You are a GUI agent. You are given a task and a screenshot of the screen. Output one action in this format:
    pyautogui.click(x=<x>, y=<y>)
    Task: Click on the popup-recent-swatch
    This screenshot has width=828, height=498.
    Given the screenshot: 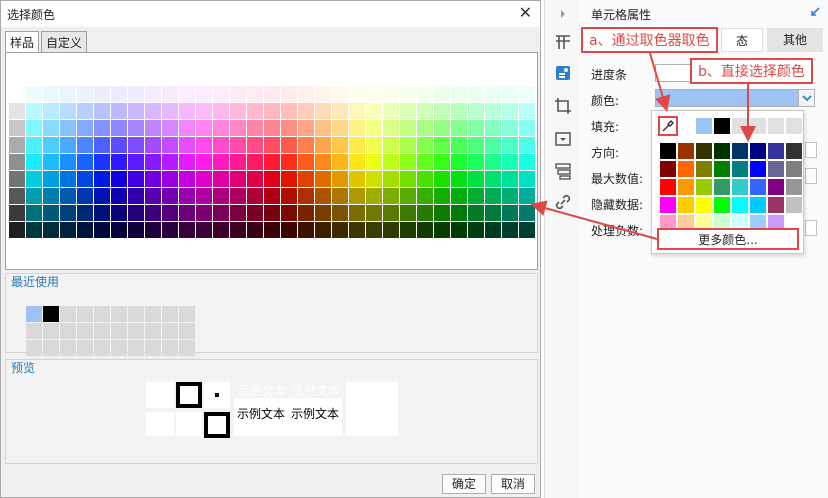 What is the action you would take?
    pyautogui.click(x=758, y=126)
    